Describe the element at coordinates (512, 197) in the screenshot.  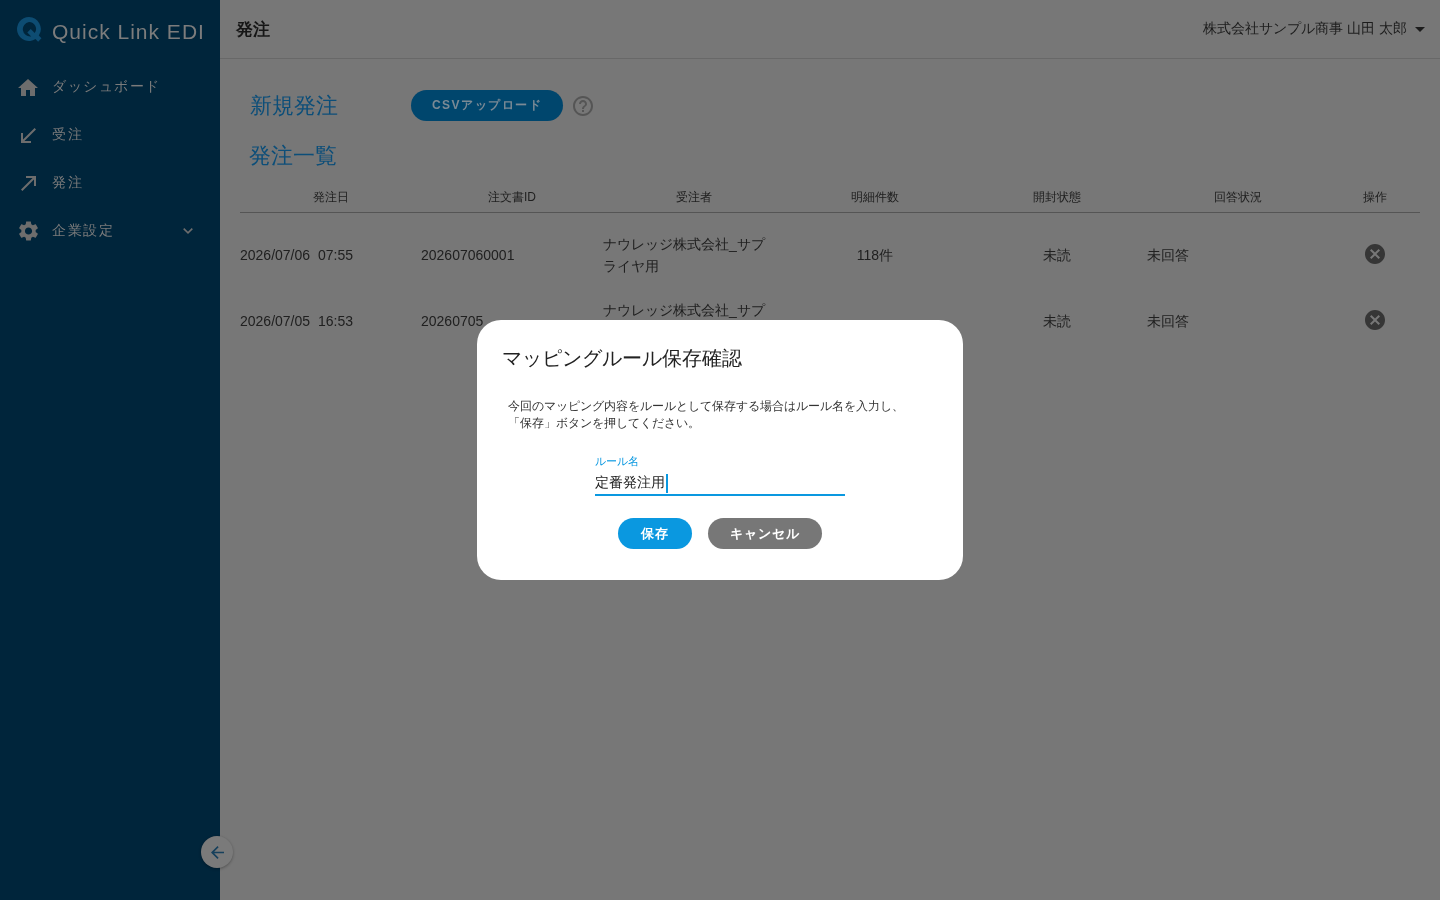
I see `column-header: 注文書ID` at that location.